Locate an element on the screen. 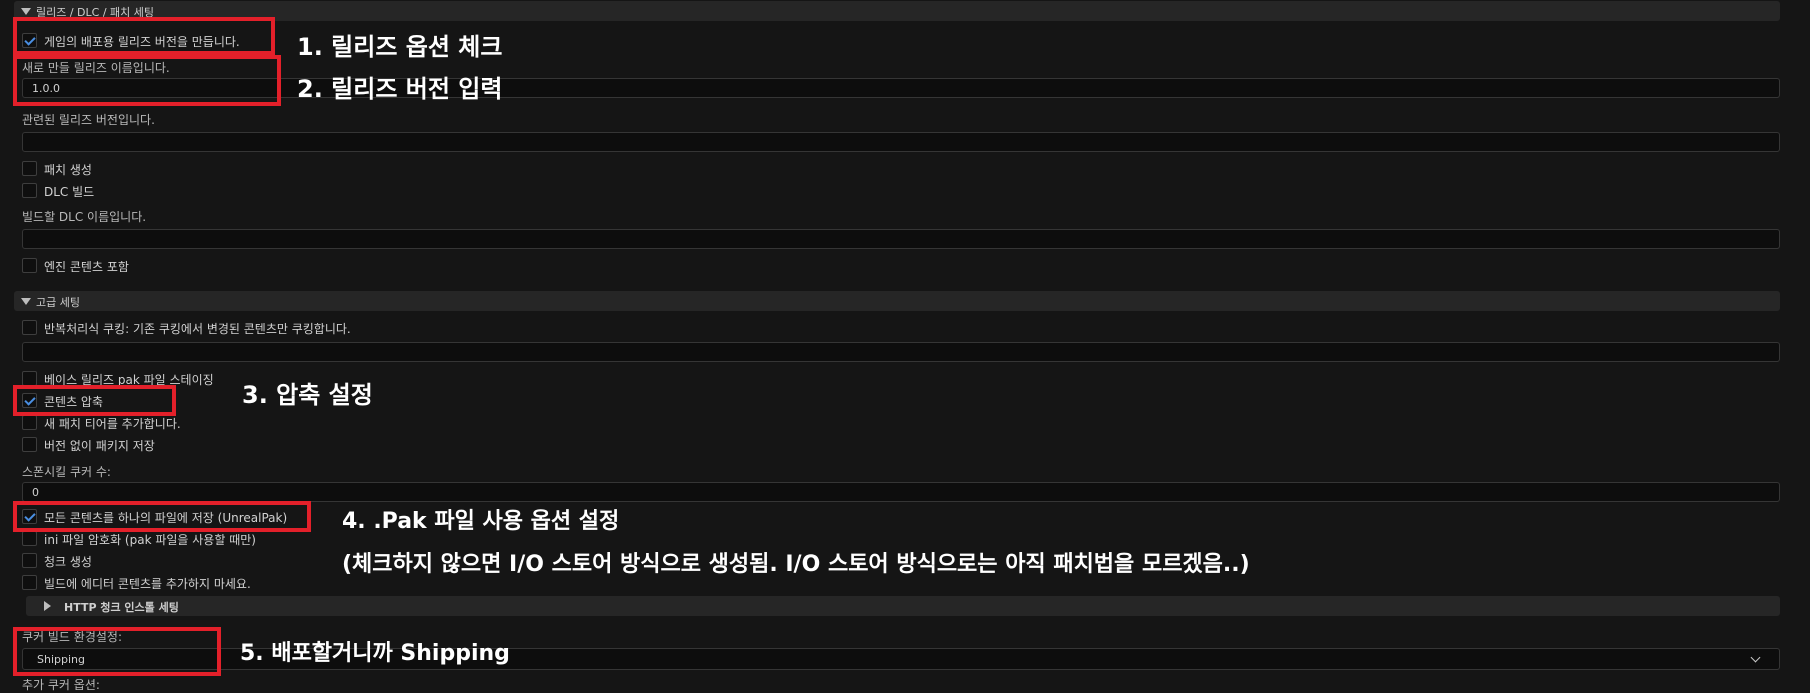 This screenshot has width=1810, height=693. expand-arrow-icon is located at coordinates (47, 606).